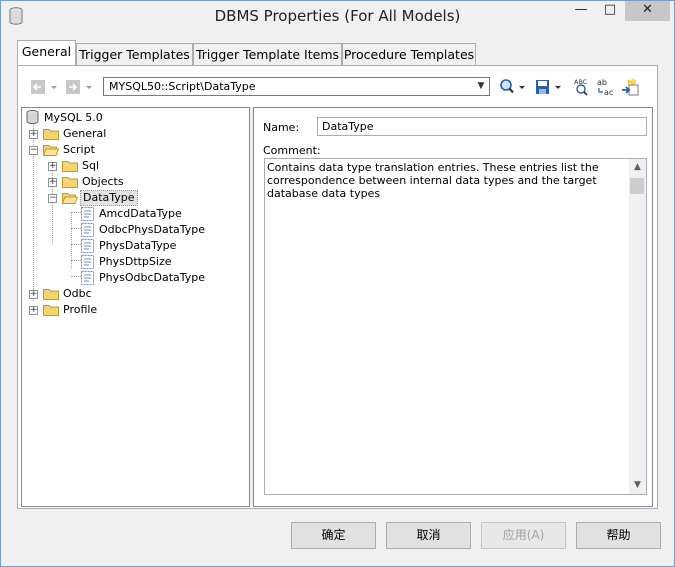 The height and width of the screenshot is (567, 675). Describe the element at coordinates (152, 229) in the screenshot. I see `tree-item-label: OdbcPhysDataType` at that location.